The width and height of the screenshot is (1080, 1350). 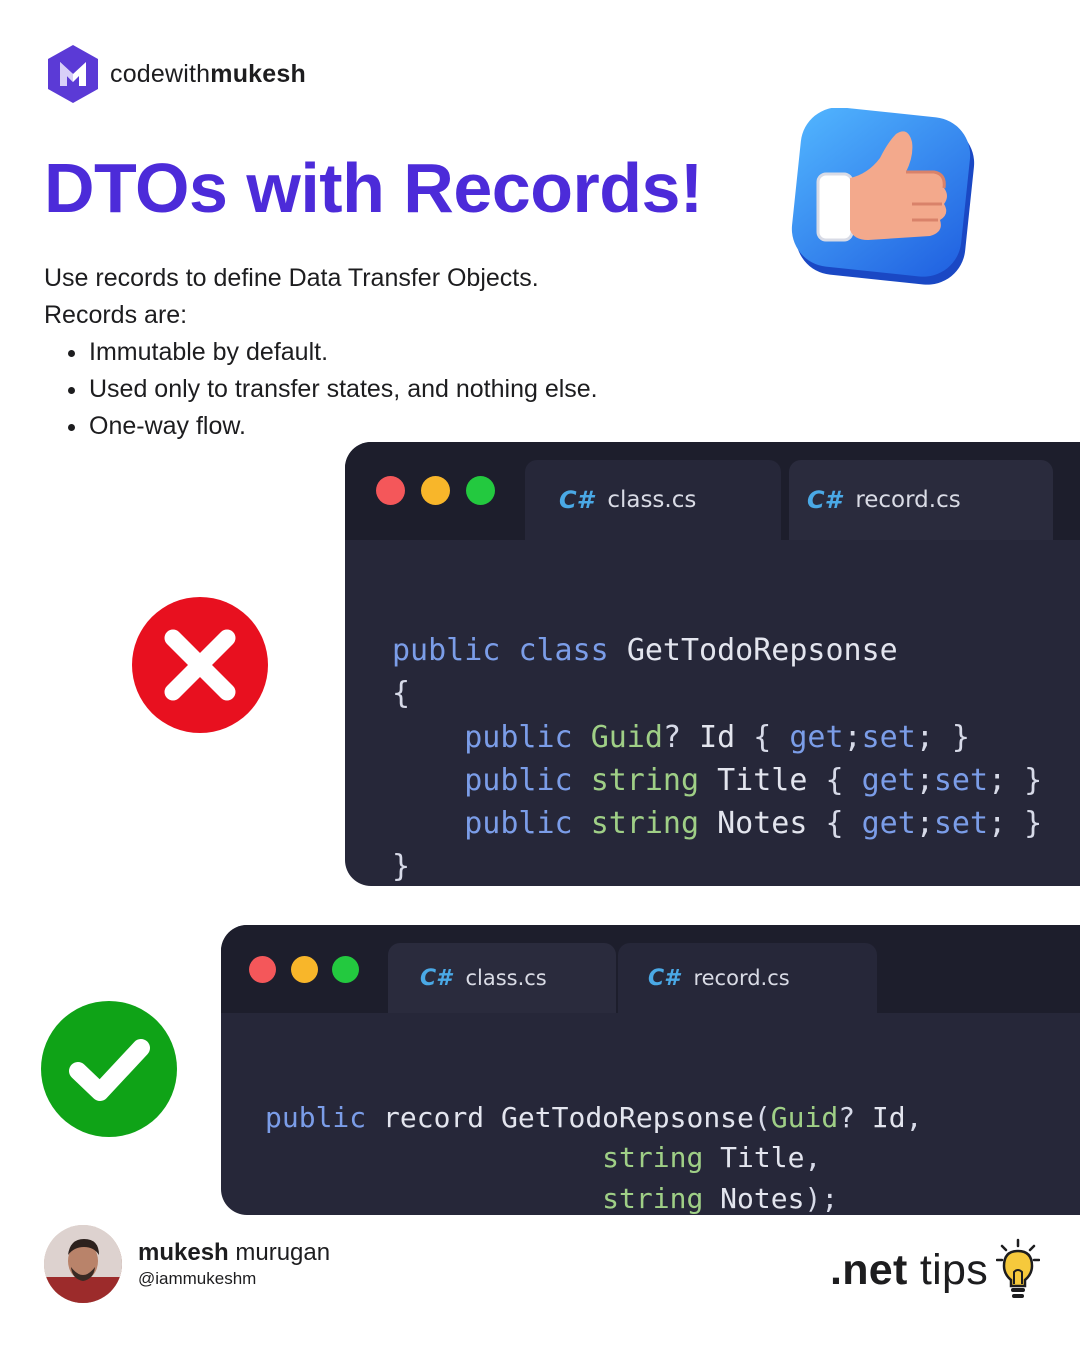 What do you see at coordinates (753, 824) in the screenshot?
I see `code-line: public string Notes { get;set; }` at bounding box center [753, 824].